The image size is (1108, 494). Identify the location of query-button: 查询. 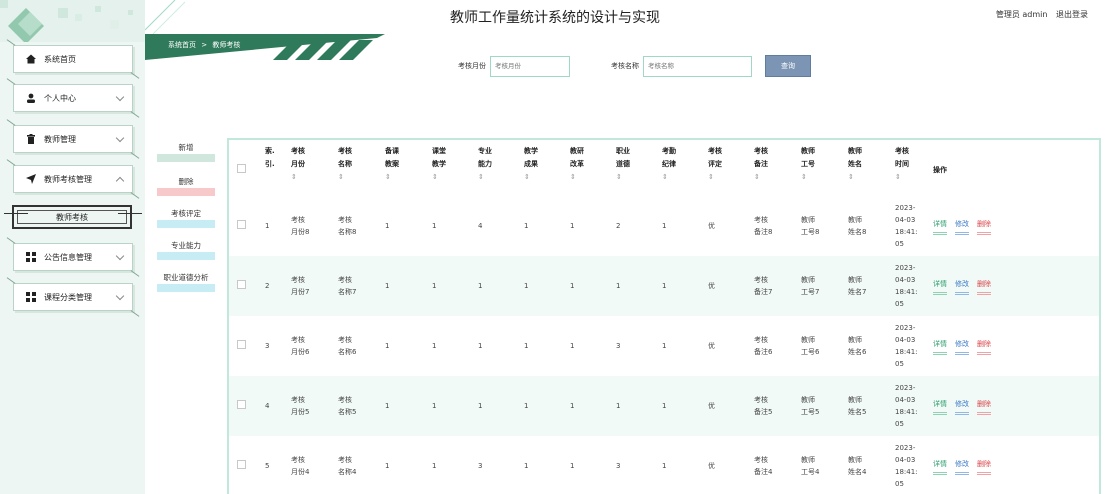
(788, 66).